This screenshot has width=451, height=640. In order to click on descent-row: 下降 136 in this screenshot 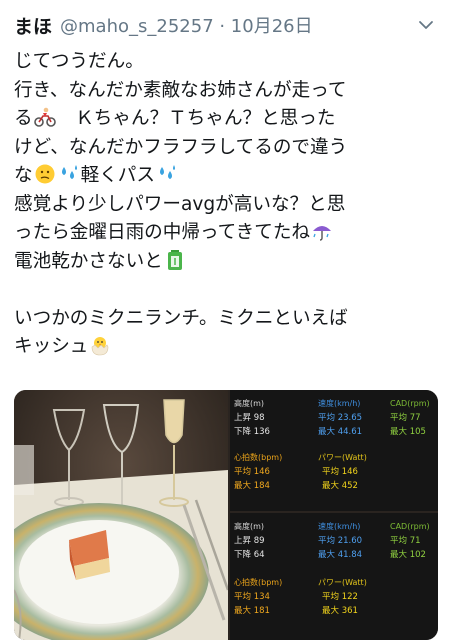, I will do `click(252, 432)`.